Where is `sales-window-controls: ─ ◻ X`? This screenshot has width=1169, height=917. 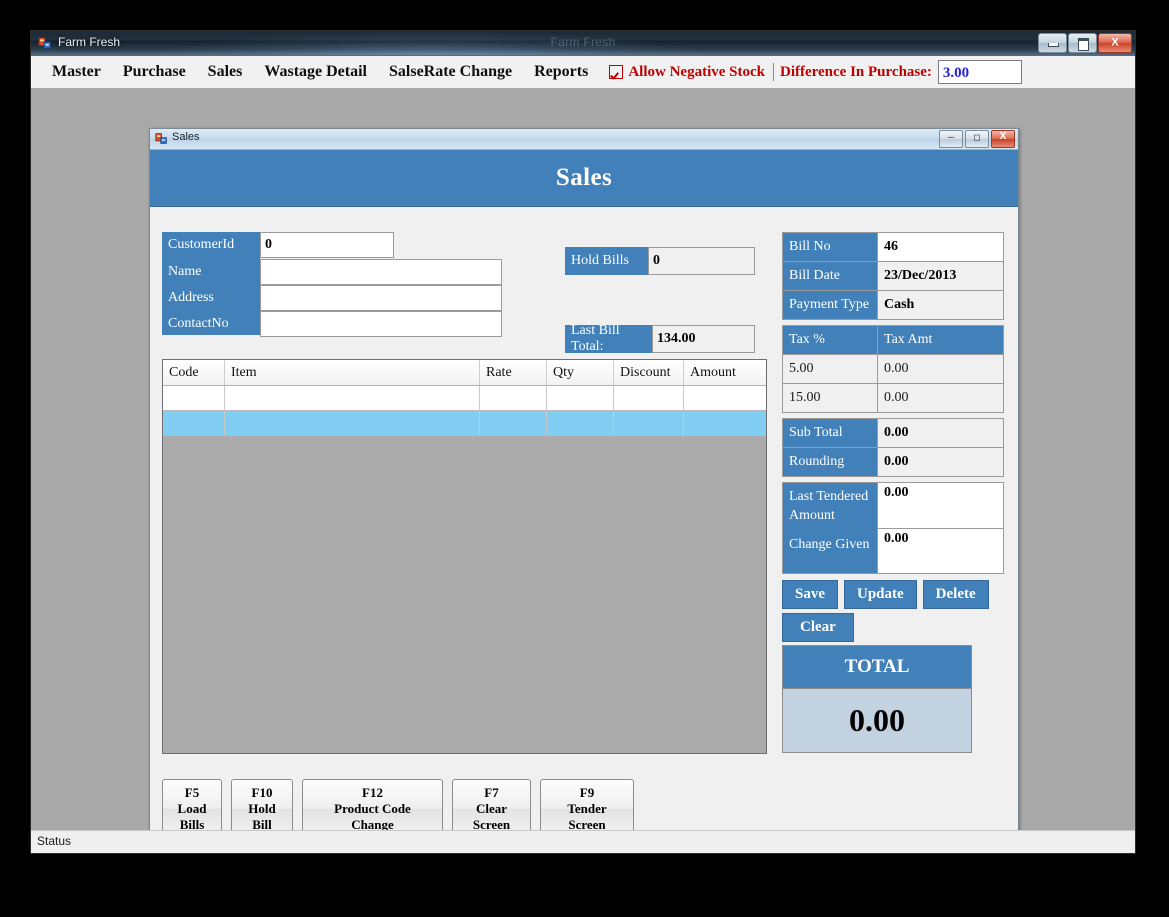
sales-window-controls: ─ ◻ X is located at coordinates (977, 139).